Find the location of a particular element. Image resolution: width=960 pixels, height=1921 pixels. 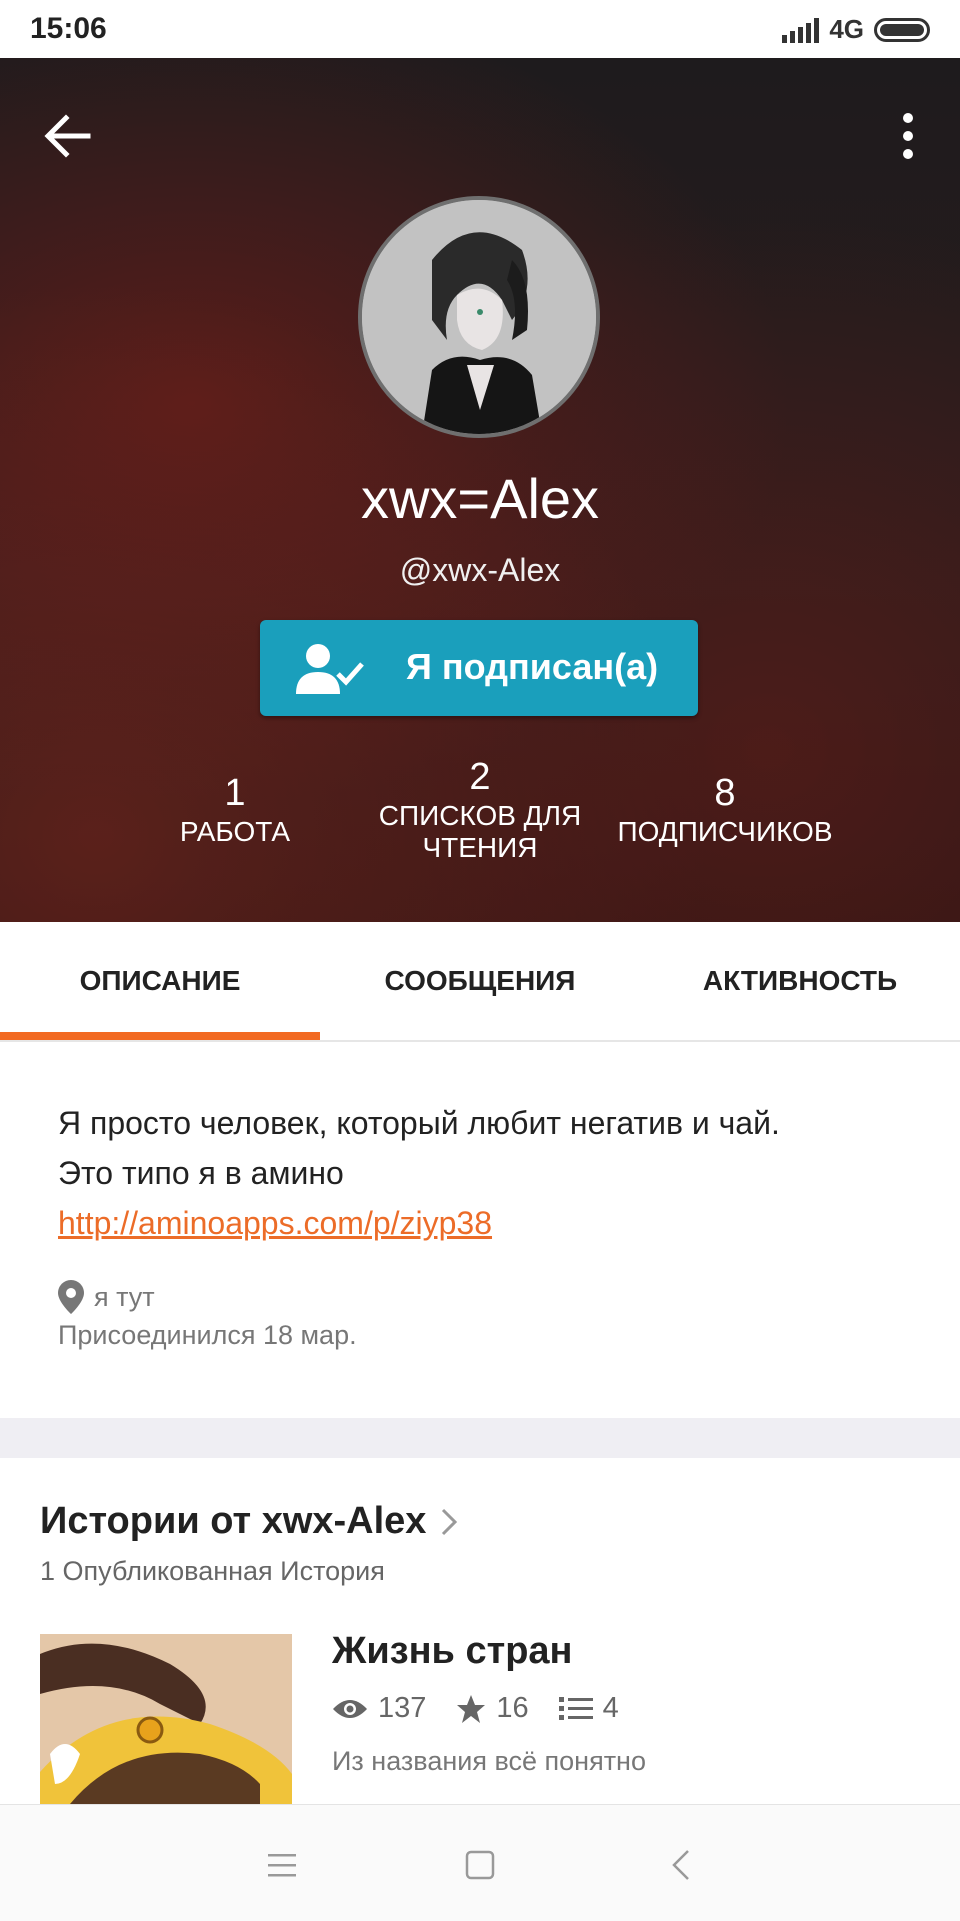

story-parts: 4 is located at coordinates (588, 1708).